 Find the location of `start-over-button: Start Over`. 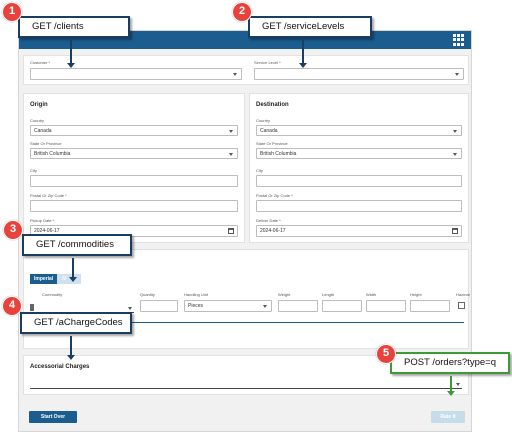

start-over-button: Start Over is located at coordinates (53, 417).